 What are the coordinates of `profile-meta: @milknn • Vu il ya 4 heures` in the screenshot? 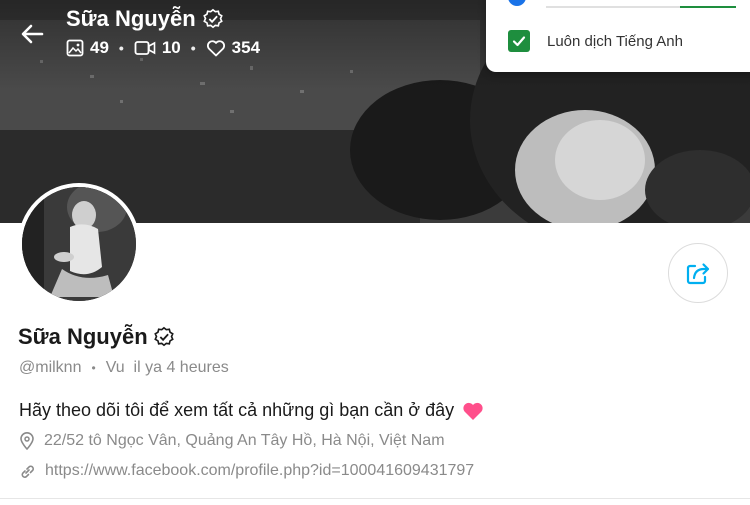 It's located at (124, 368).